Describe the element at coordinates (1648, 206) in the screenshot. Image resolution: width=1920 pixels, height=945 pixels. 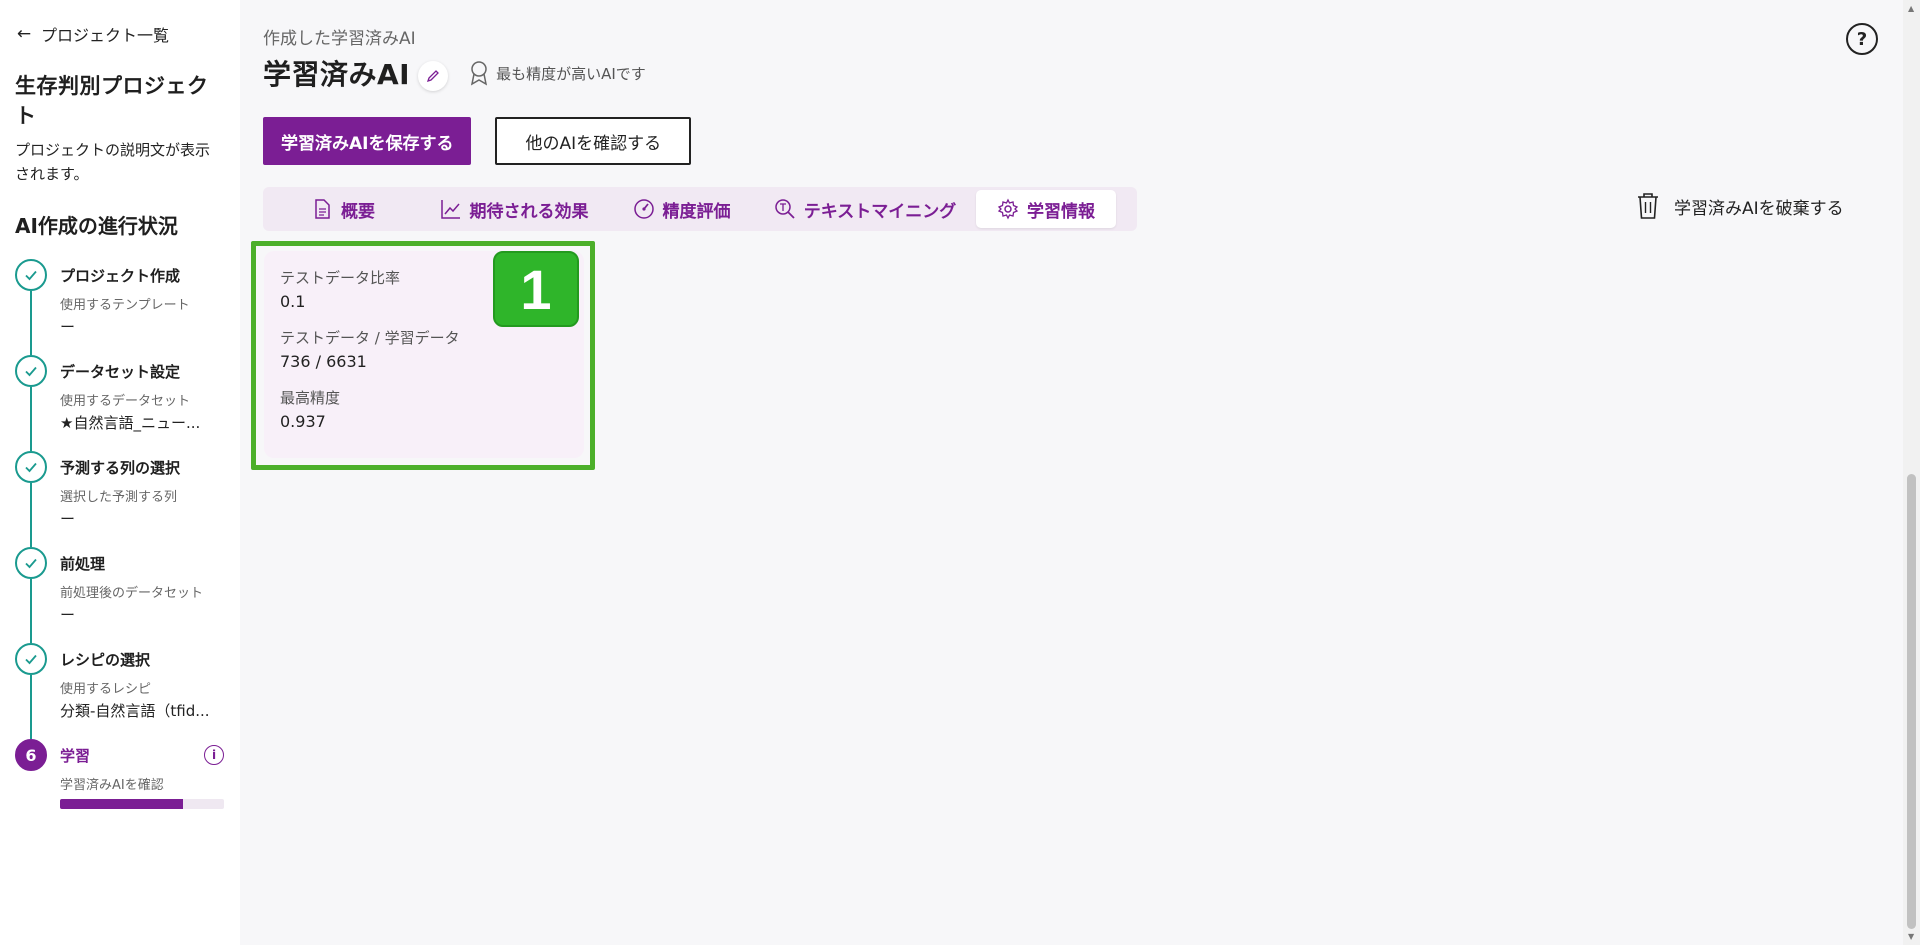
I see `trash-icon` at that location.